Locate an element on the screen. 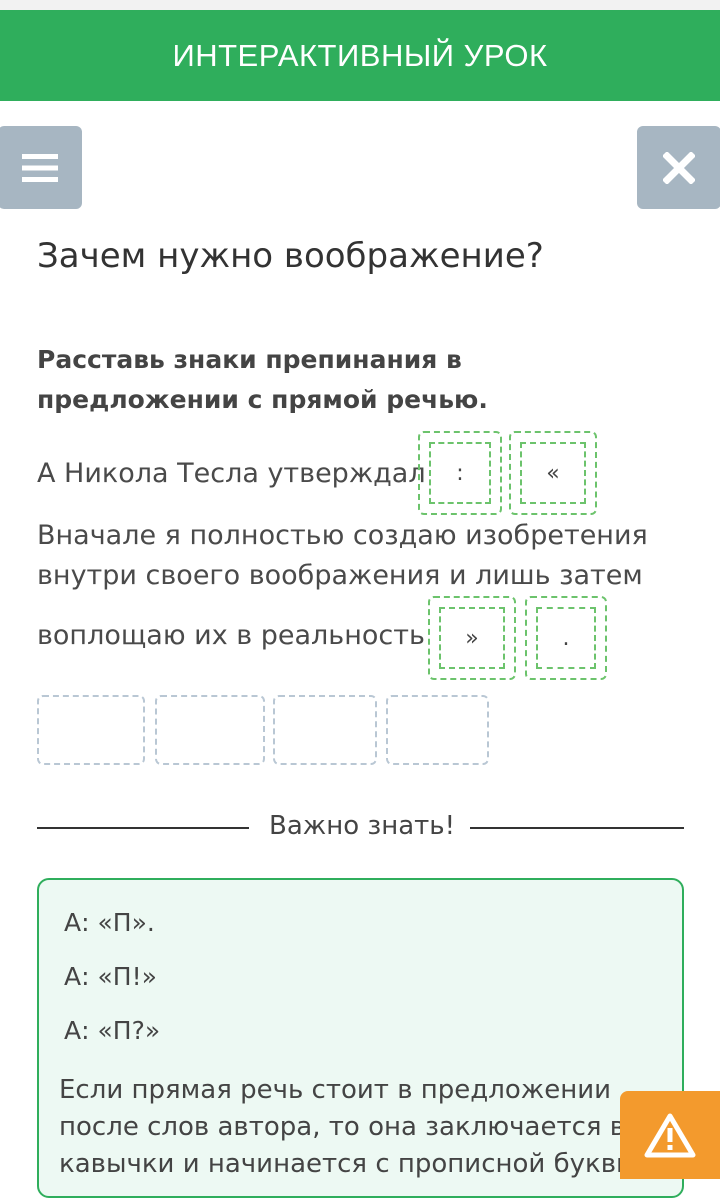 This screenshot has width=720, height=1198. divider-left-line is located at coordinates (143, 828).